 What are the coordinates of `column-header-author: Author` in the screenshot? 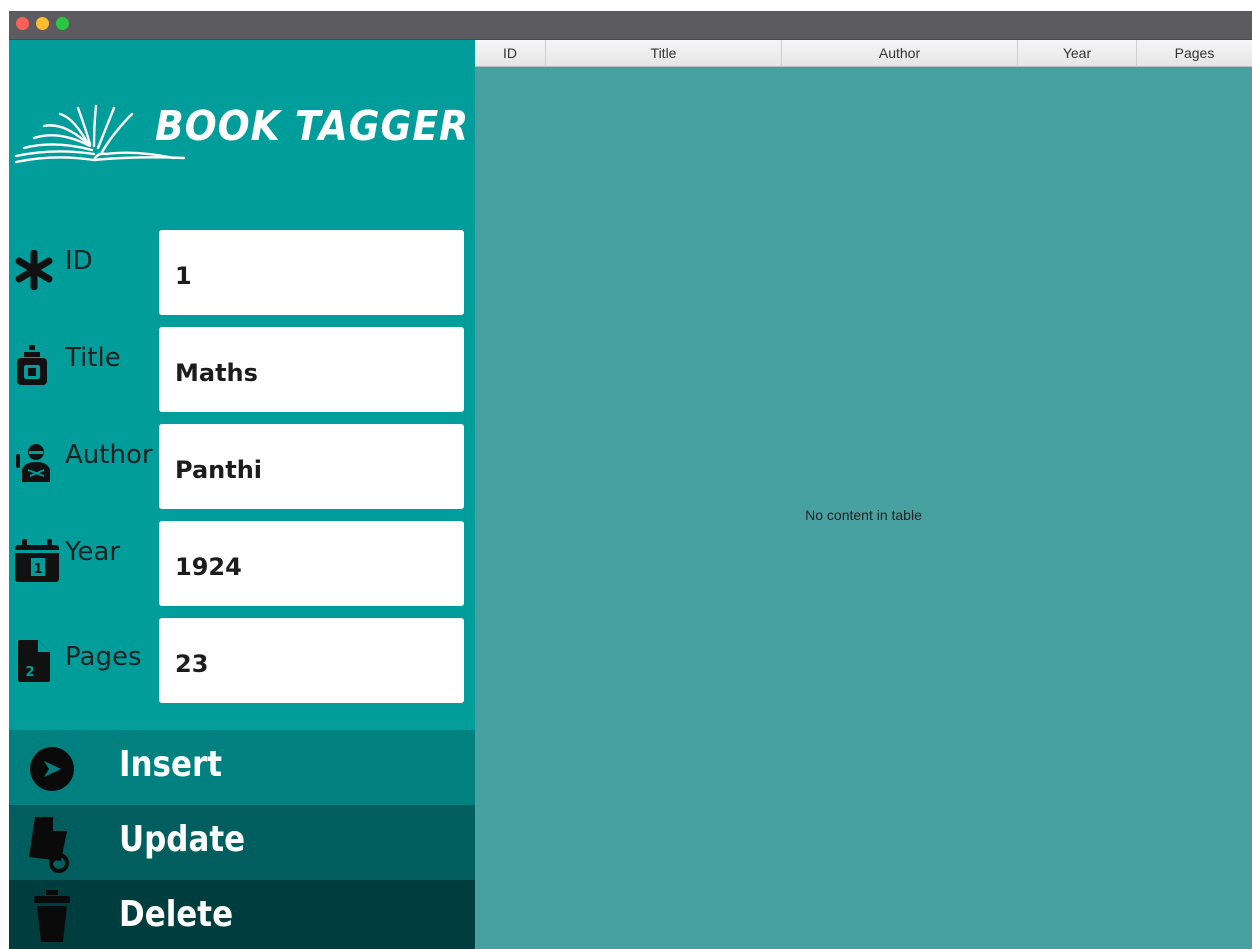 It's located at (900, 53).